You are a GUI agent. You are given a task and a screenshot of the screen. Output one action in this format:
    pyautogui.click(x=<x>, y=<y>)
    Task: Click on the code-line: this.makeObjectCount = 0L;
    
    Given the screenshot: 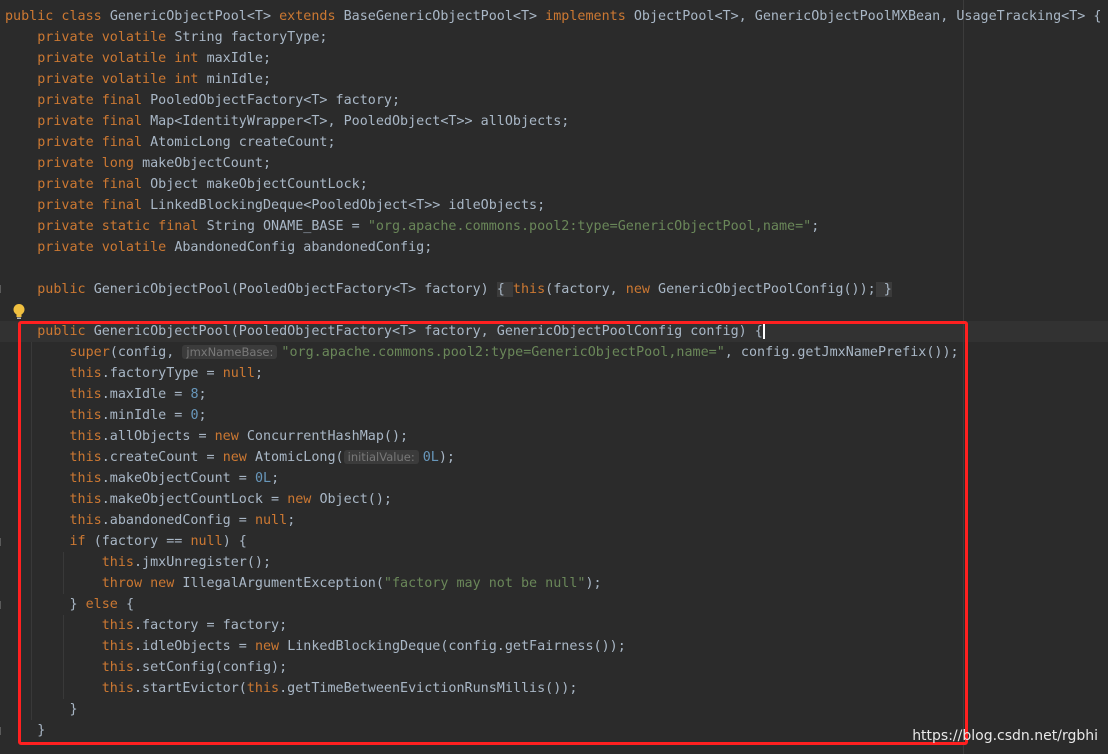 What is the action you would take?
    pyautogui.click(x=554, y=478)
    